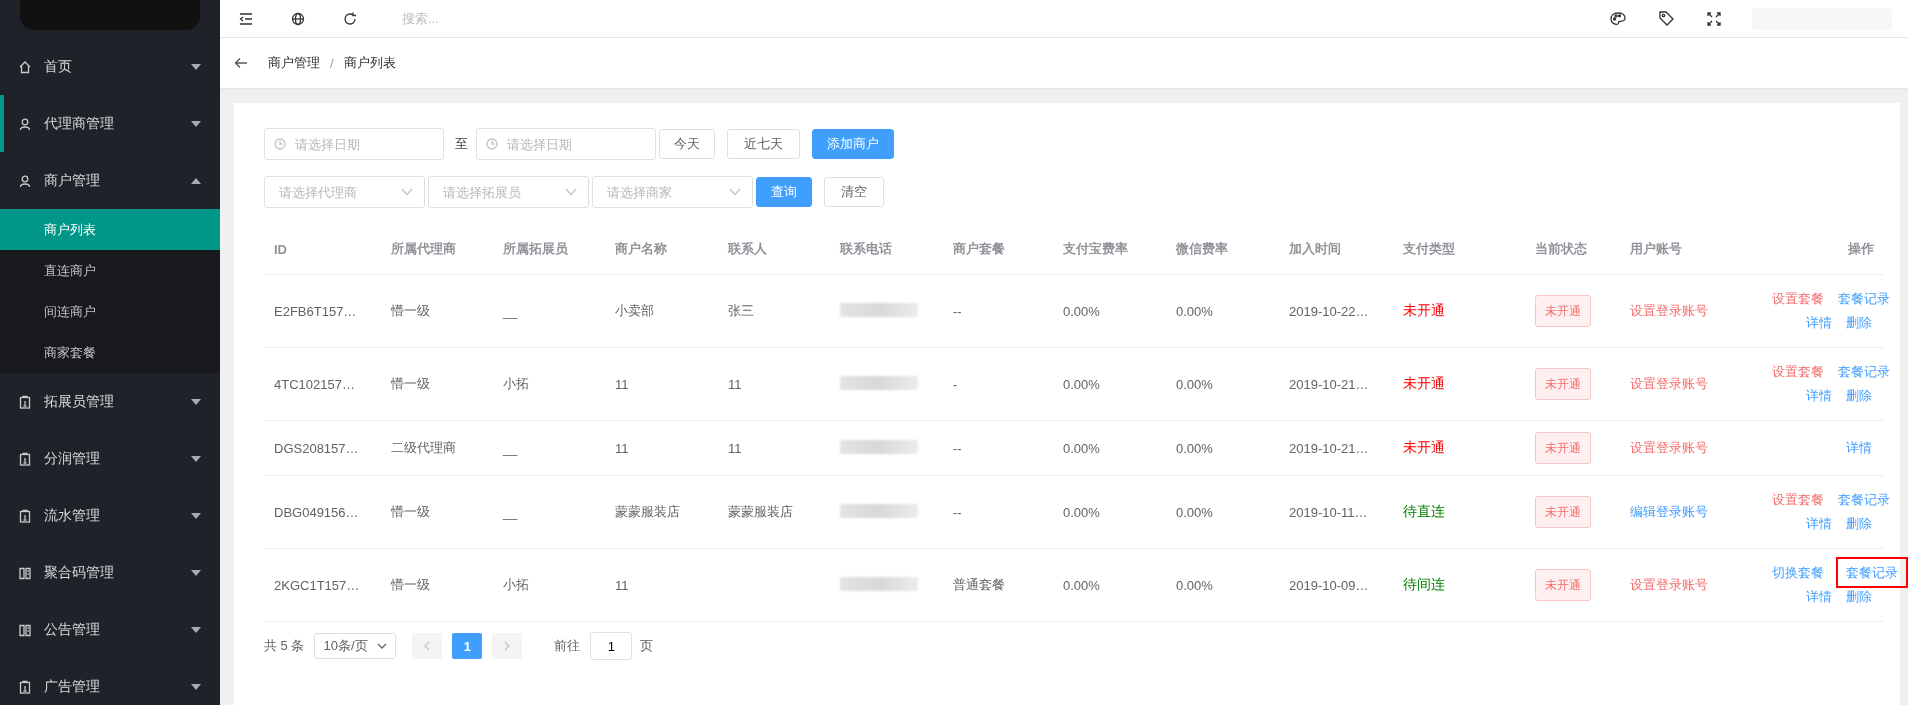  I want to click on page-button: 1, so click(467, 646).